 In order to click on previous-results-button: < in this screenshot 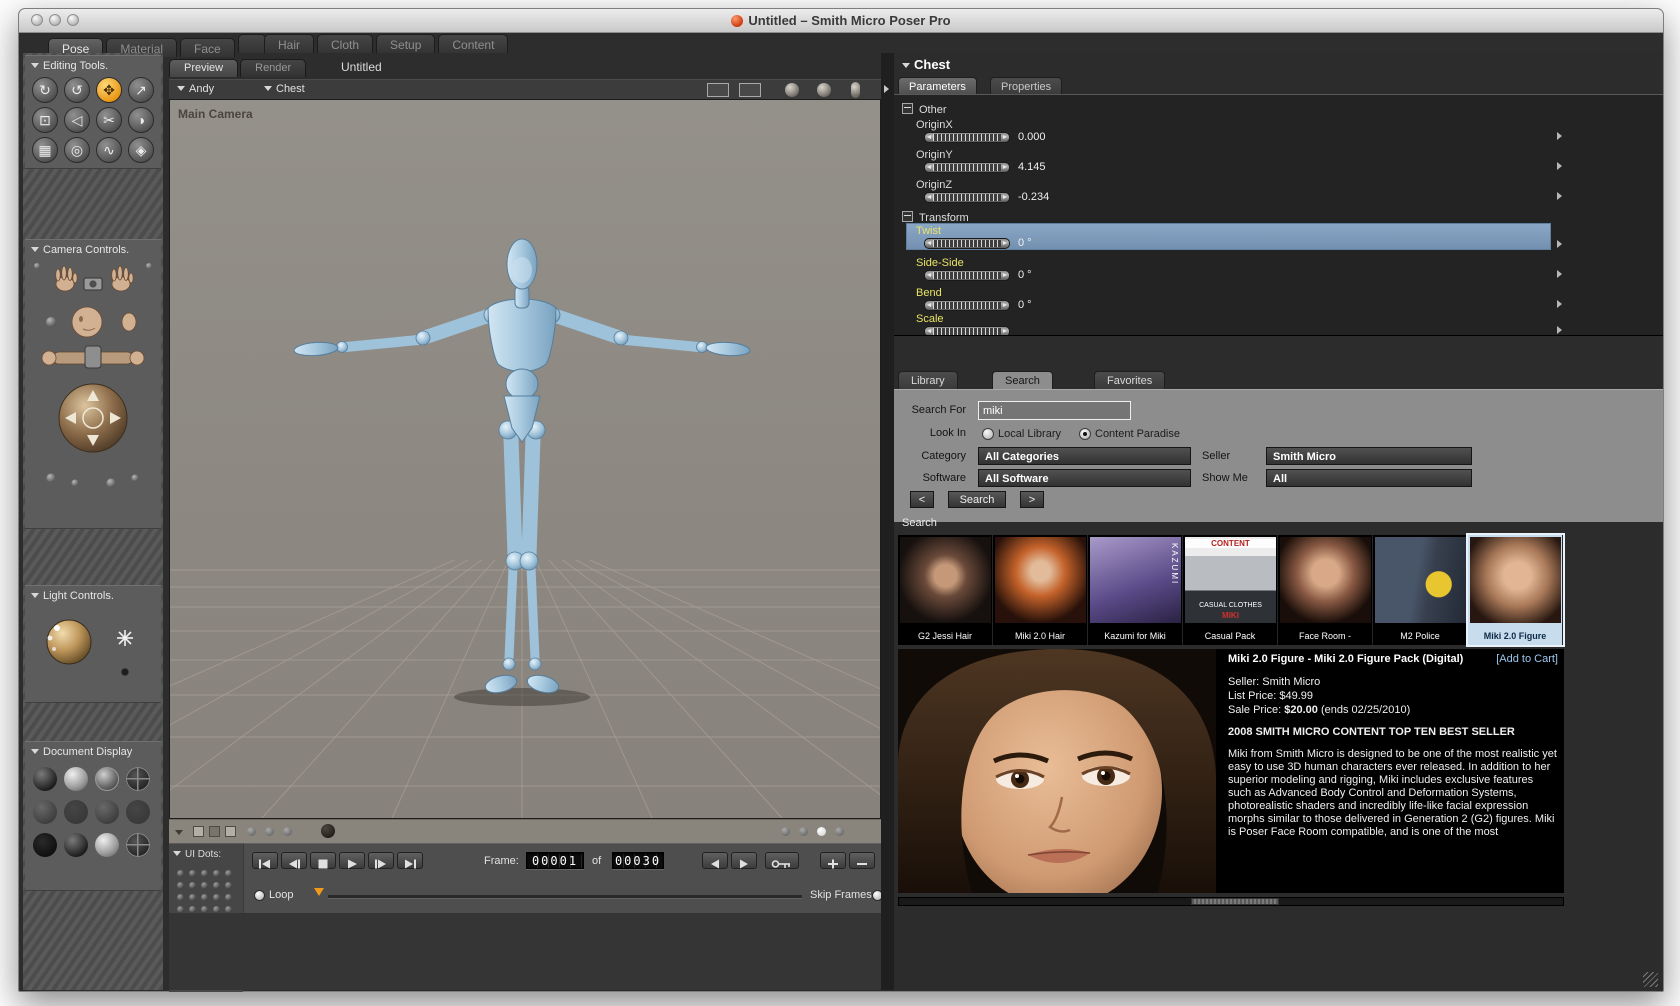, I will do `click(922, 499)`.